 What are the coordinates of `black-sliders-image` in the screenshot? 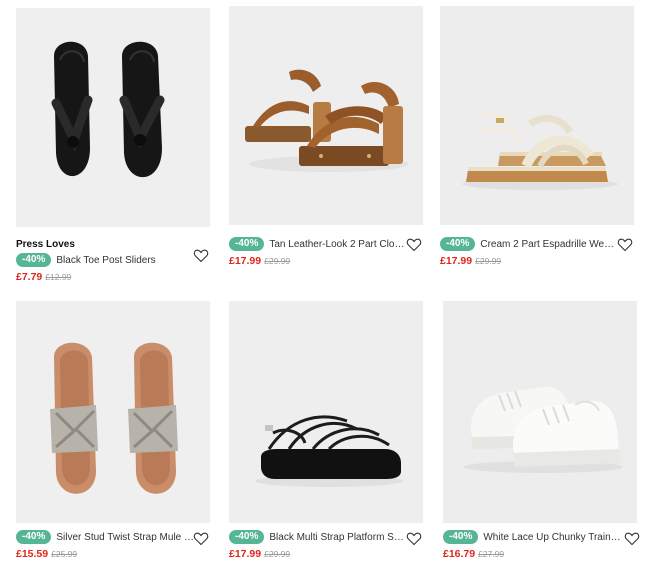 It's located at (113, 117).